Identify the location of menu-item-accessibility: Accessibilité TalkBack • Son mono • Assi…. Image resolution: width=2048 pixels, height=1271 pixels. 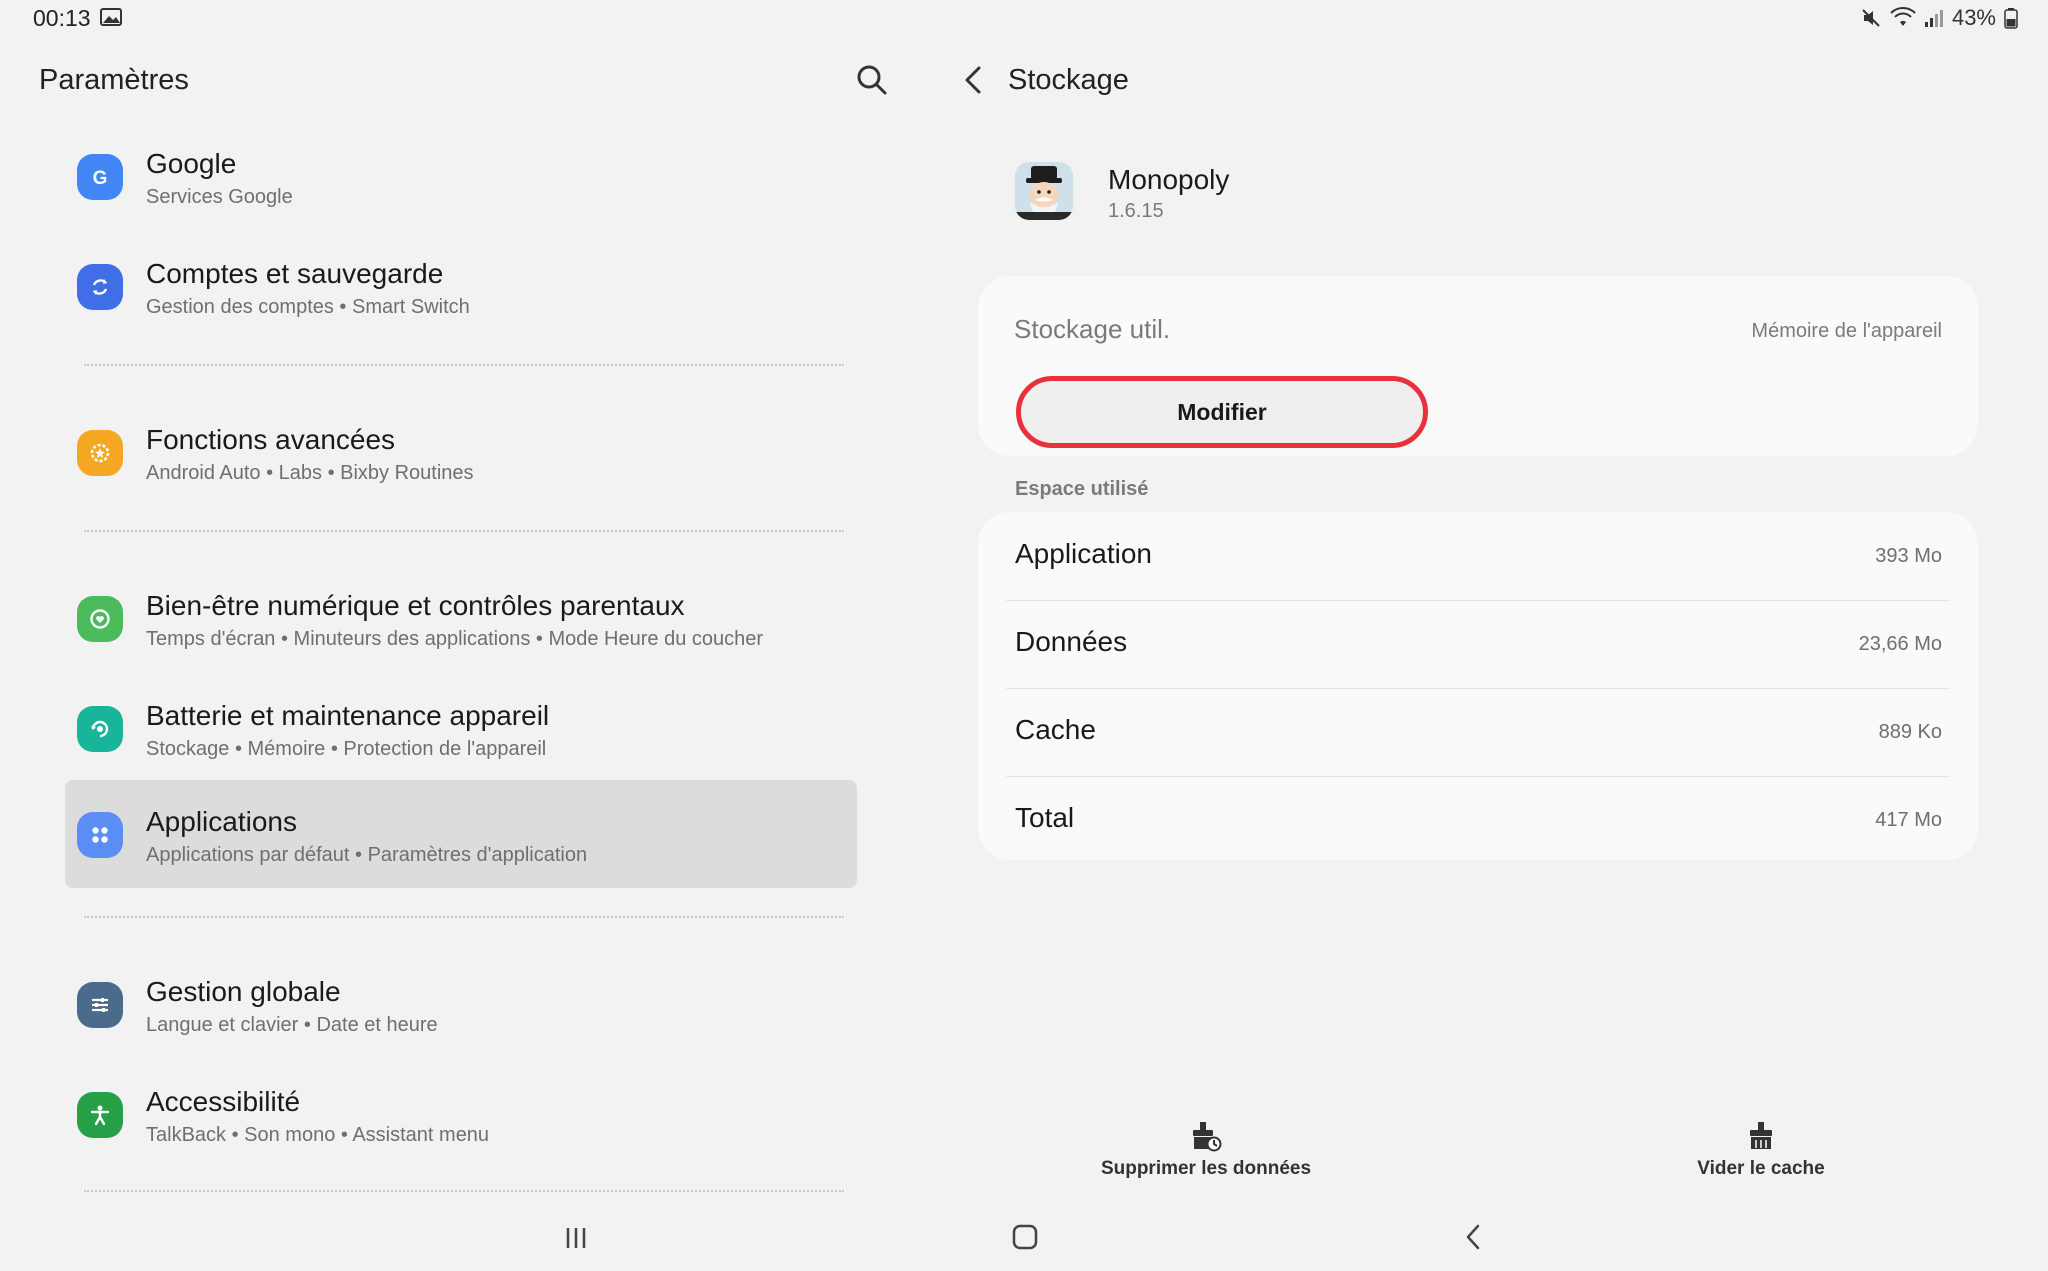
(461, 1116).